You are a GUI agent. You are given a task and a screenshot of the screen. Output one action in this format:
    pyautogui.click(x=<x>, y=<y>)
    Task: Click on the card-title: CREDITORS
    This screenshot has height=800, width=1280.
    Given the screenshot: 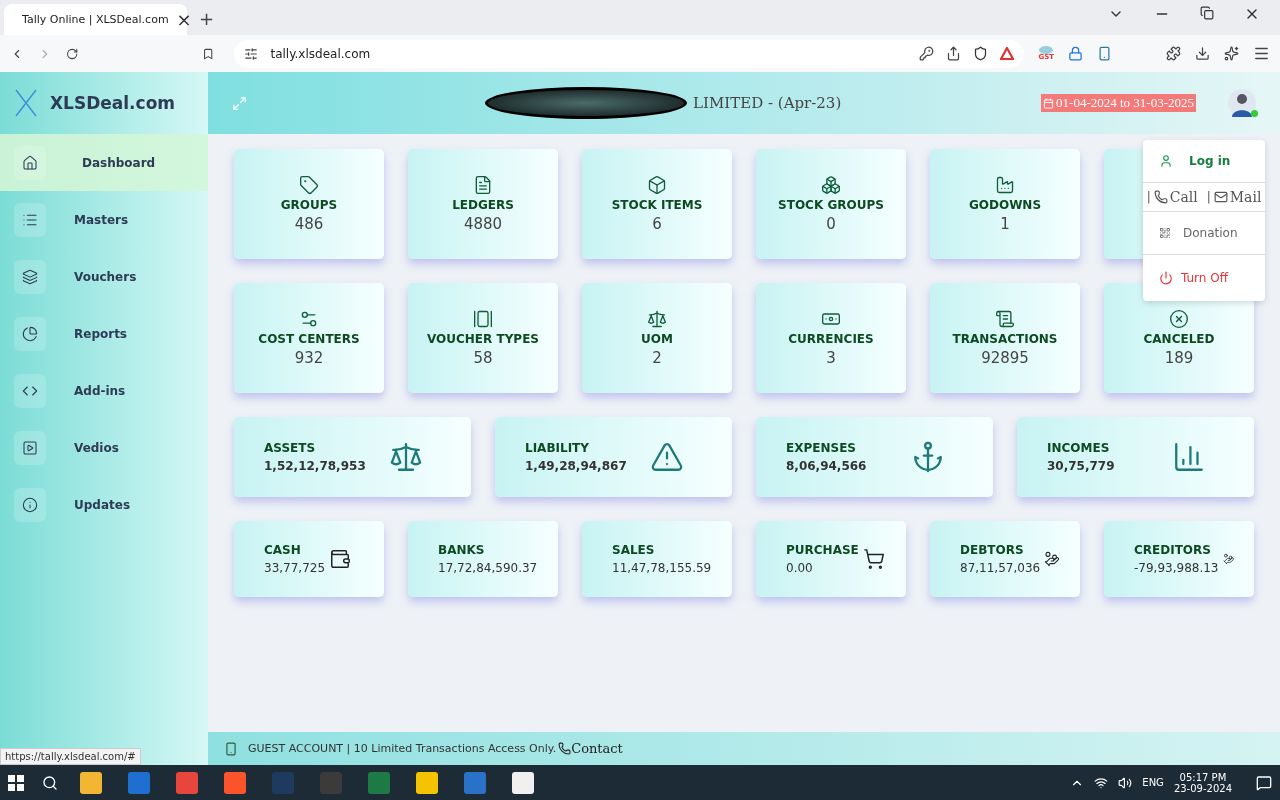 What is the action you would take?
    pyautogui.click(x=1173, y=550)
    